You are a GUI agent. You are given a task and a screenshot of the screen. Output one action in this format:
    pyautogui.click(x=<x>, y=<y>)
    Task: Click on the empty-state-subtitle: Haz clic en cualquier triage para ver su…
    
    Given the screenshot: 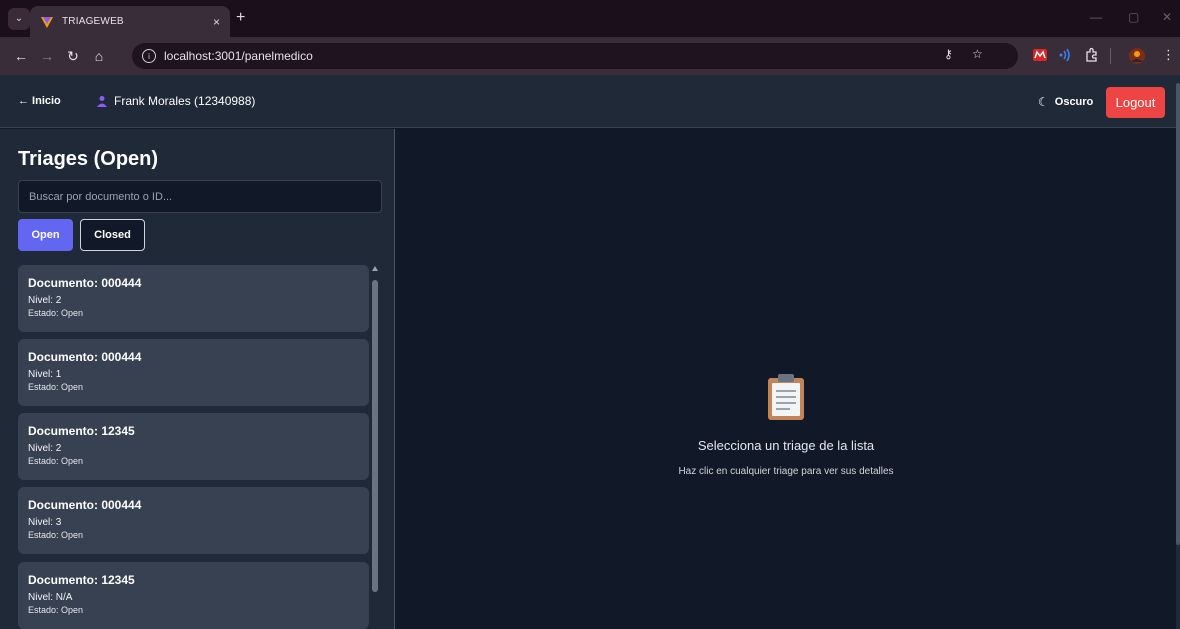 What is the action you would take?
    pyautogui.click(x=786, y=471)
    